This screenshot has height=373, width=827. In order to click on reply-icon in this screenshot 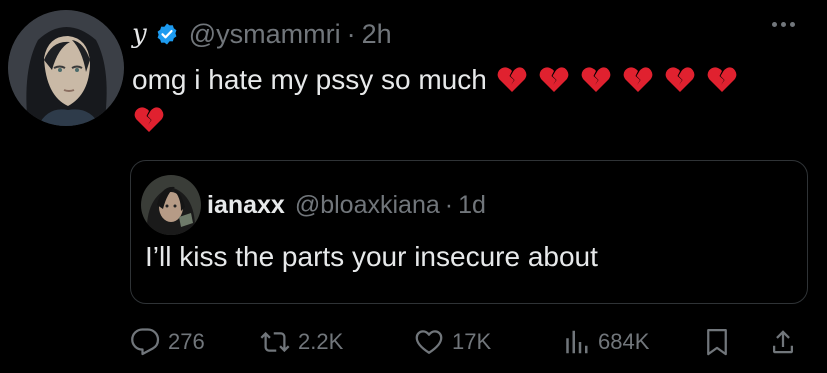, I will do `click(145, 342)`.